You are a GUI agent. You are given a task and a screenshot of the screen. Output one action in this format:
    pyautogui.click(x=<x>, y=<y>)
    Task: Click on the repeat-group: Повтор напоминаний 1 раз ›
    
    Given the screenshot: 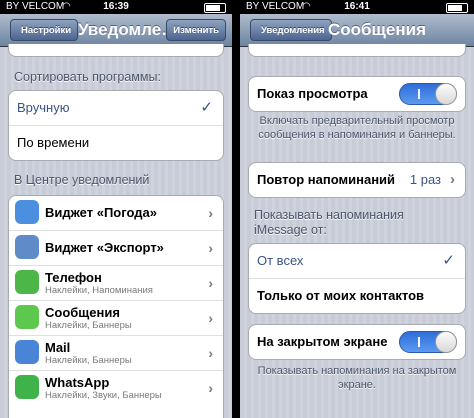 What is the action you would take?
    pyautogui.click(x=357, y=180)
    